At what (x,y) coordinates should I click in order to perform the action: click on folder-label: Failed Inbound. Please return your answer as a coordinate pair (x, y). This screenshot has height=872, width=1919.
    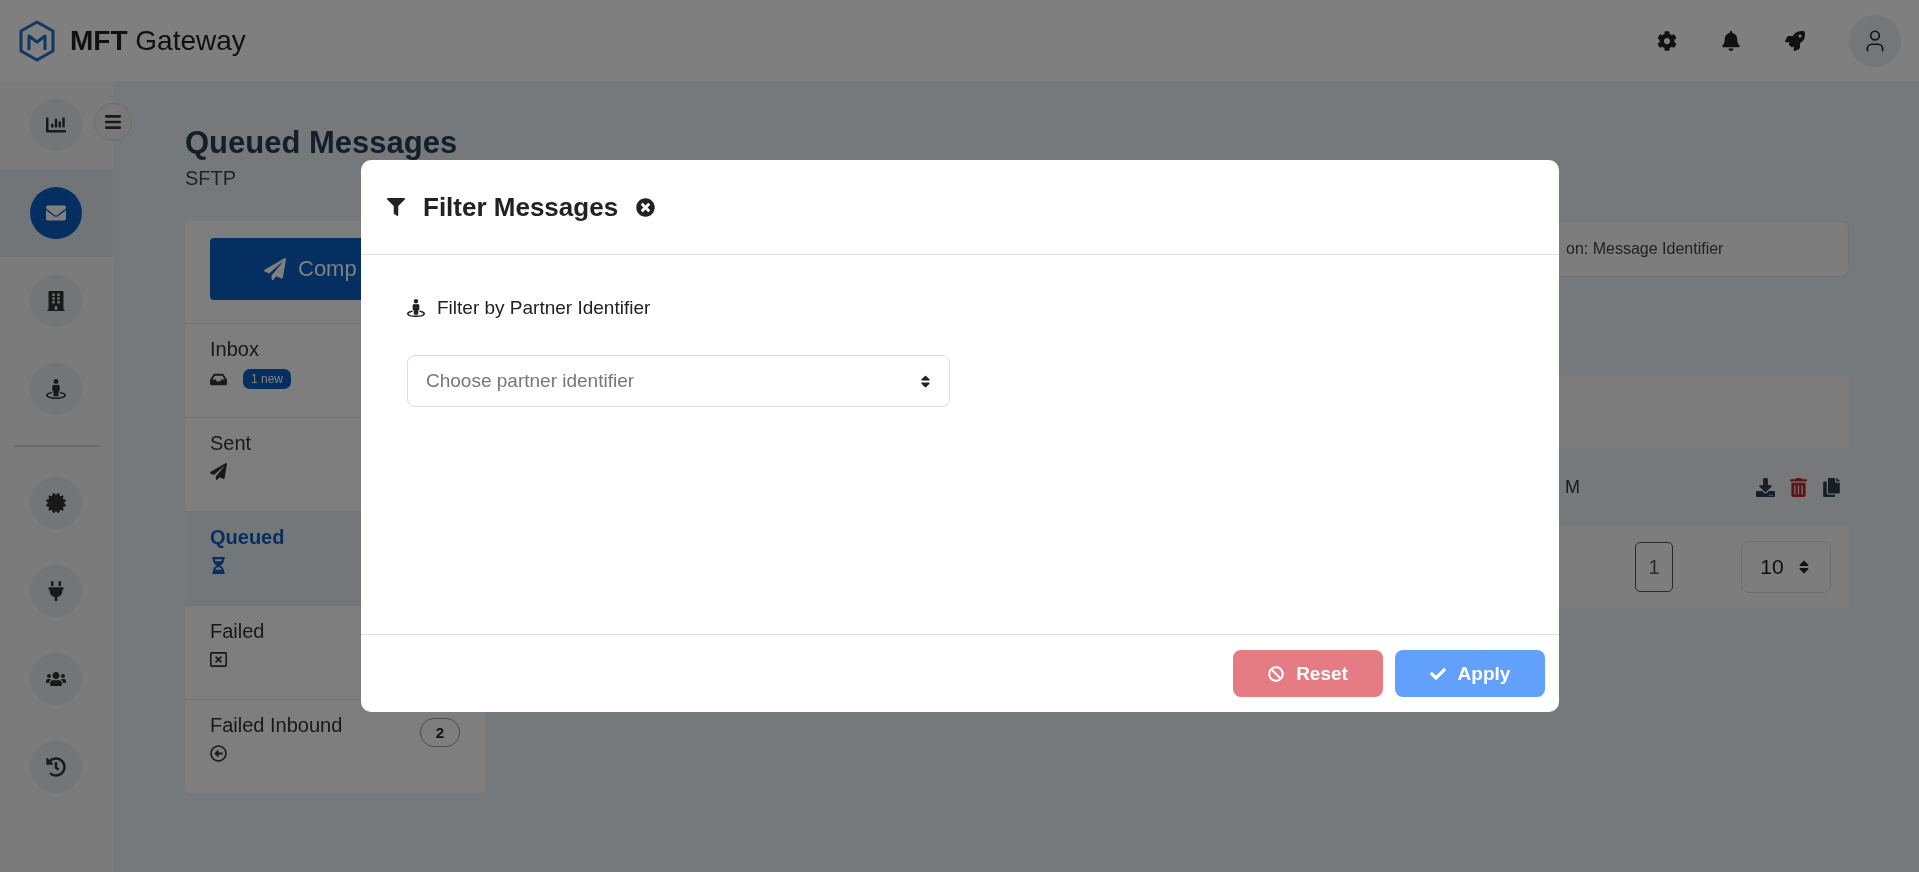
    Looking at the image, I should click on (276, 725).